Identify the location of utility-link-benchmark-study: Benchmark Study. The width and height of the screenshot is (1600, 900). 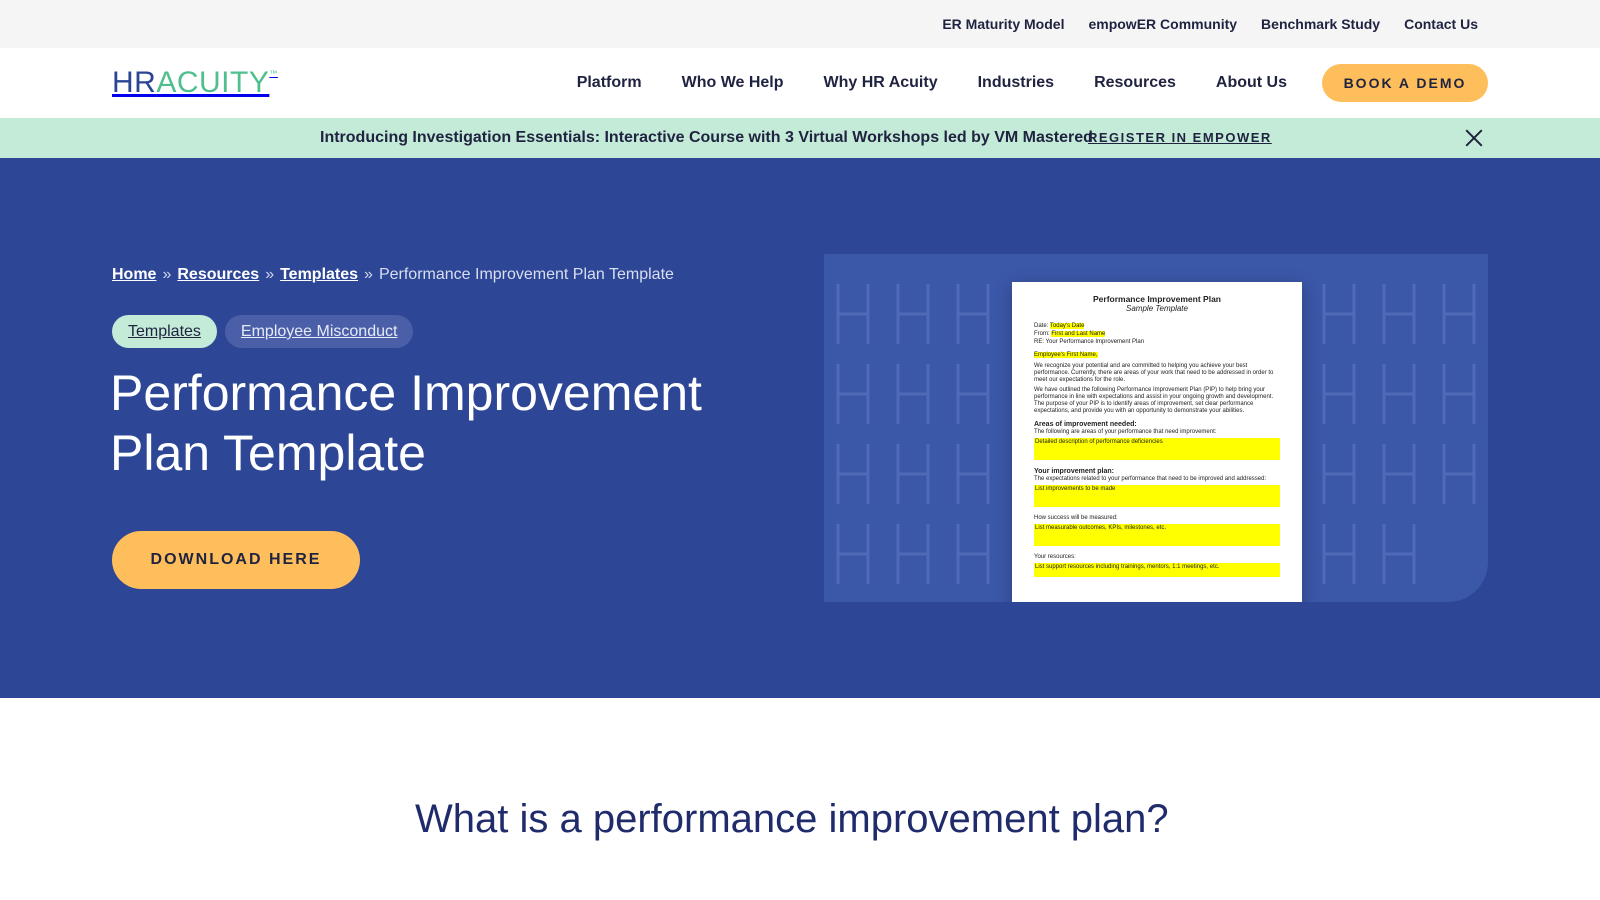
(1320, 24).